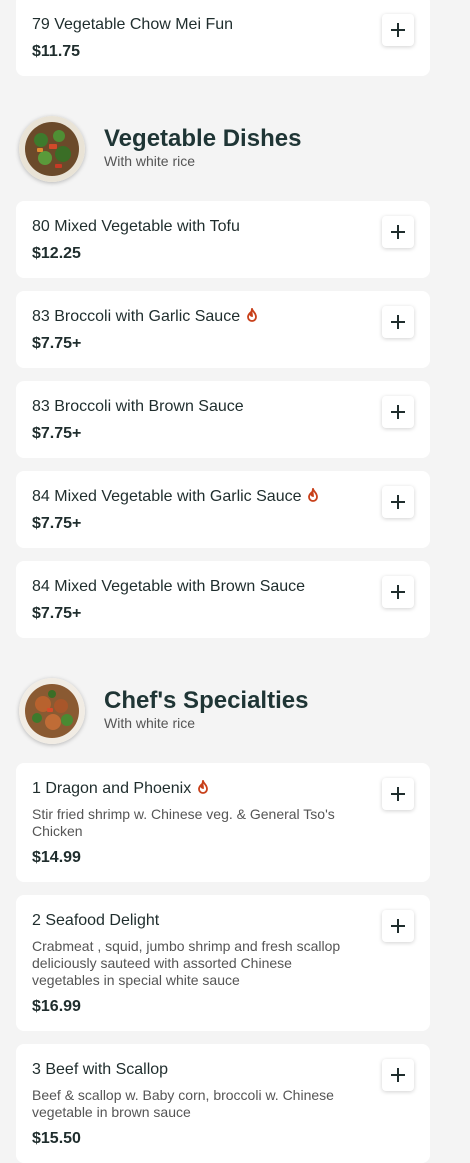 The width and height of the screenshot is (470, 1163). What do you see at coordinates (112, 788) in the screenshot?
I see `item-name: 1 Dragon and Phoenix` at bounding box center [112, 788].